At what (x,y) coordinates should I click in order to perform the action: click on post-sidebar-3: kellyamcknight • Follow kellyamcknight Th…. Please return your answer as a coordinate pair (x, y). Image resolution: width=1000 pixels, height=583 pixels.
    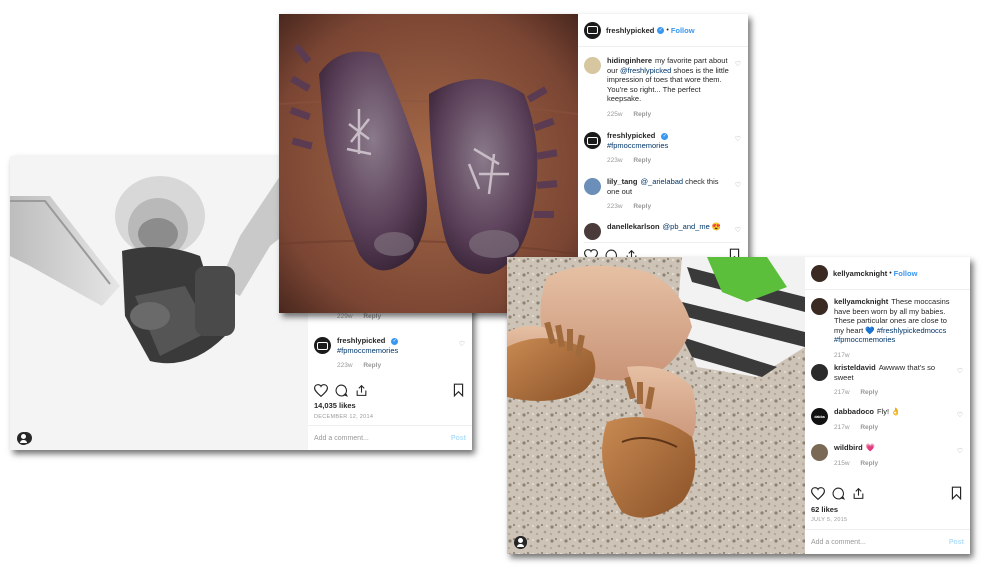
    Looking at the image, I should click on (887, 405).